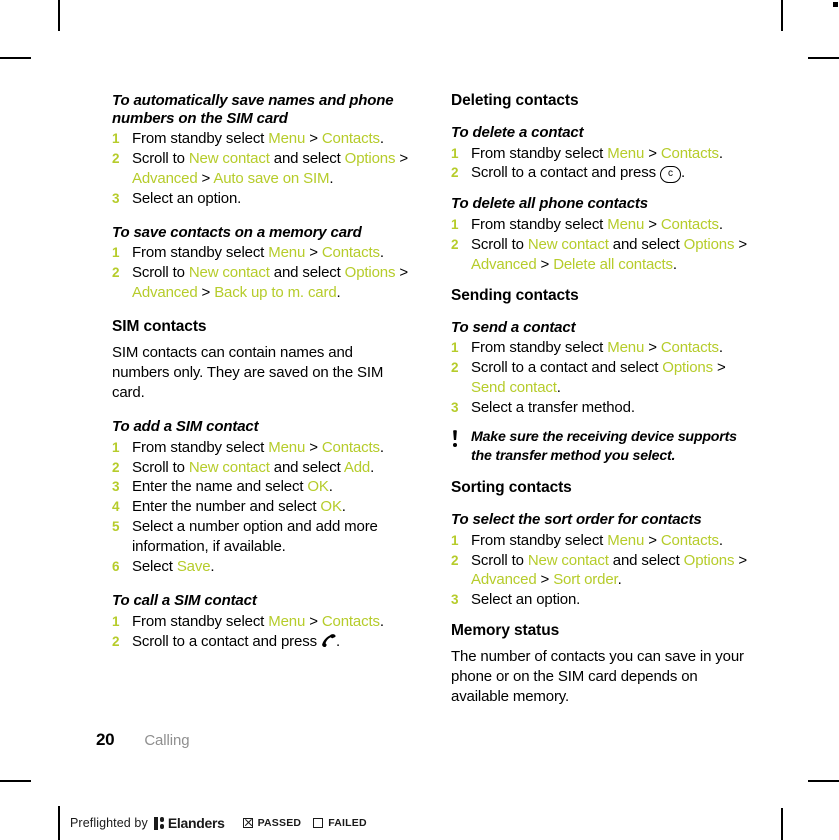  Describe the element at coordinates (782, 824) in the screenshot. I see `crop-mark-bottom-right-vertical` at that location.